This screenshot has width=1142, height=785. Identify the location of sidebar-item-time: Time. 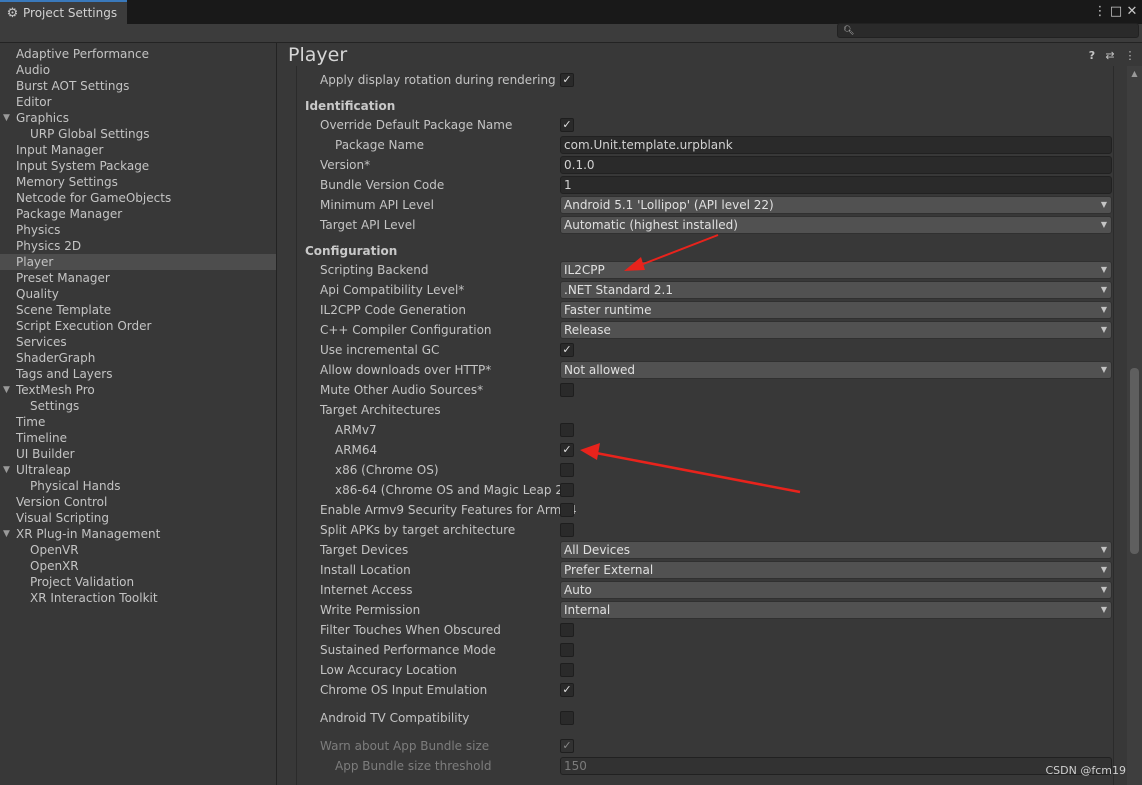
(138, 422).